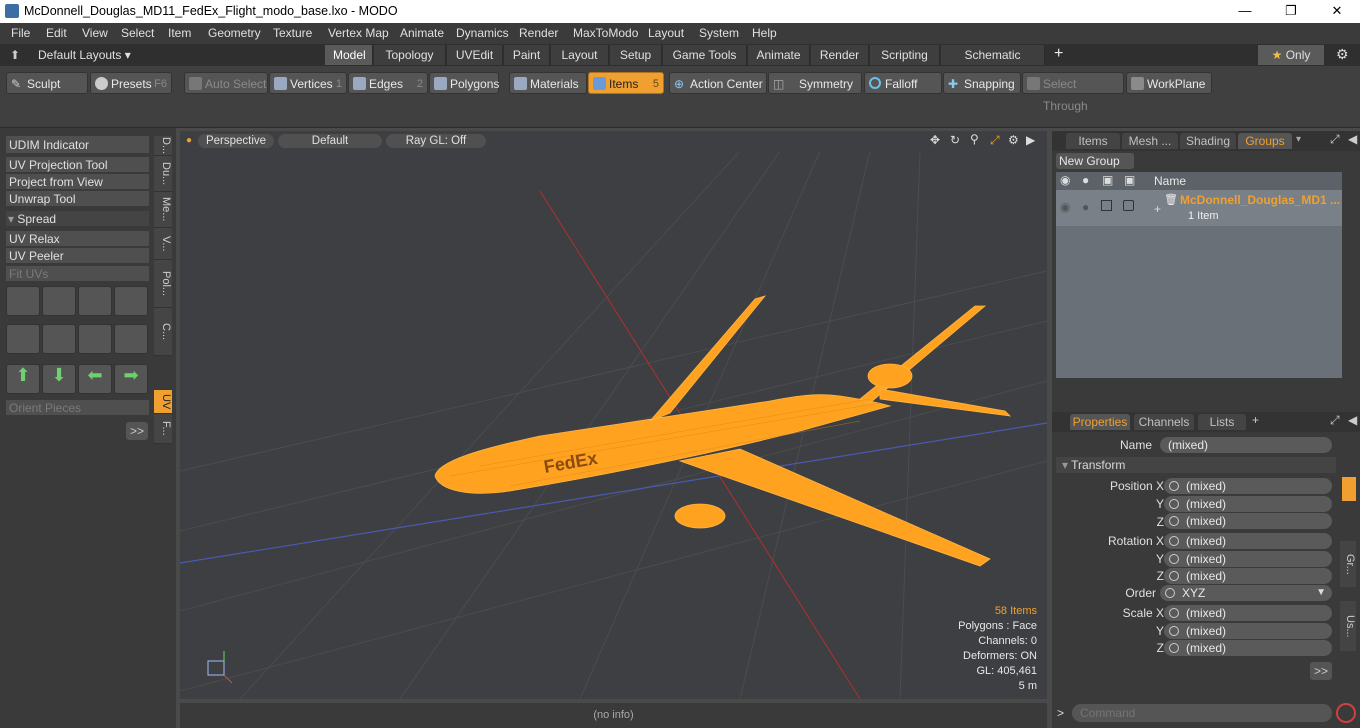 The height and width of the screenshot is (728, 1360). What do you see at coordinates (1337, 11) in the screenshot?
I see `close-button: ✕` at bounding box center [1337, 11].